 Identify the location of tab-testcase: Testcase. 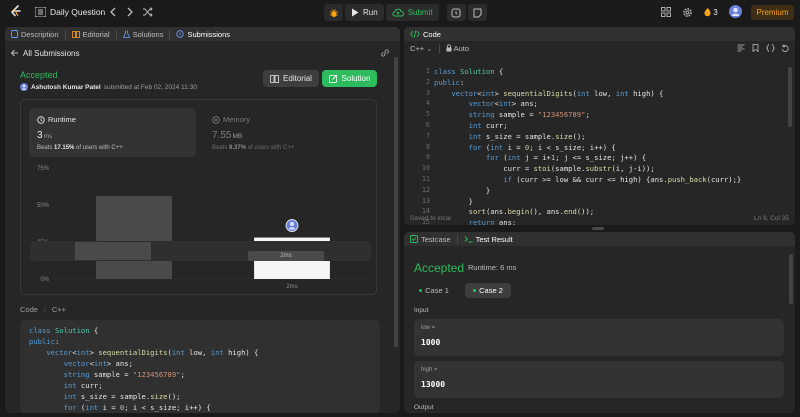
(430, 239).